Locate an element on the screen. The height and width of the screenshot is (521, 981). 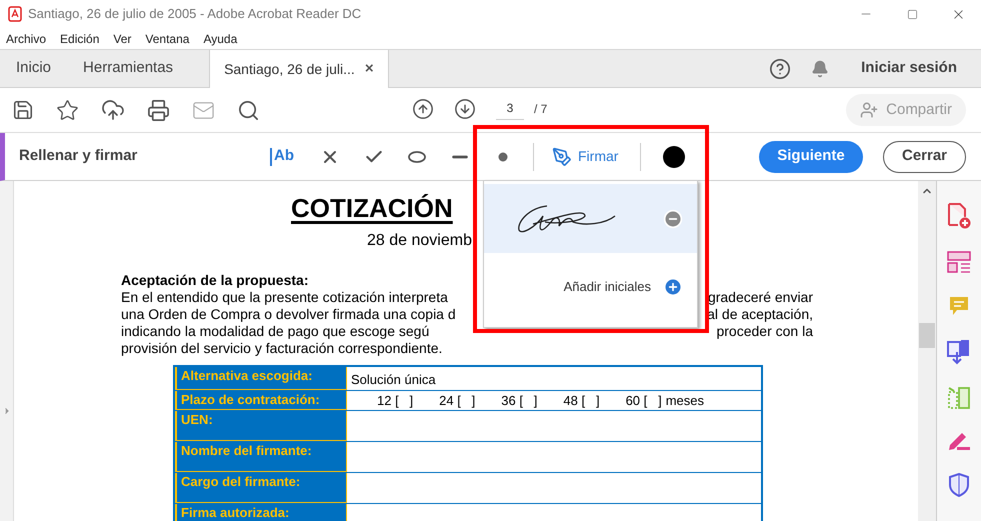
color-swatch is located at coordinates (674, 157).